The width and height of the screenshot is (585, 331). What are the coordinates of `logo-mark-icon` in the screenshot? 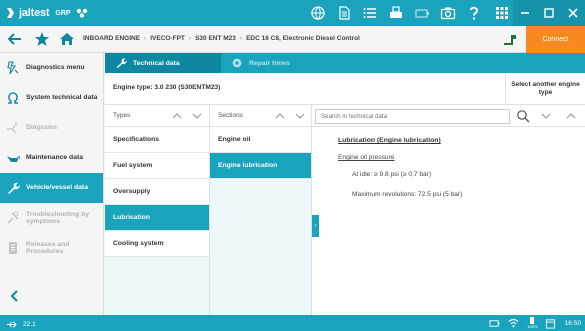 It's located at (10, 13).